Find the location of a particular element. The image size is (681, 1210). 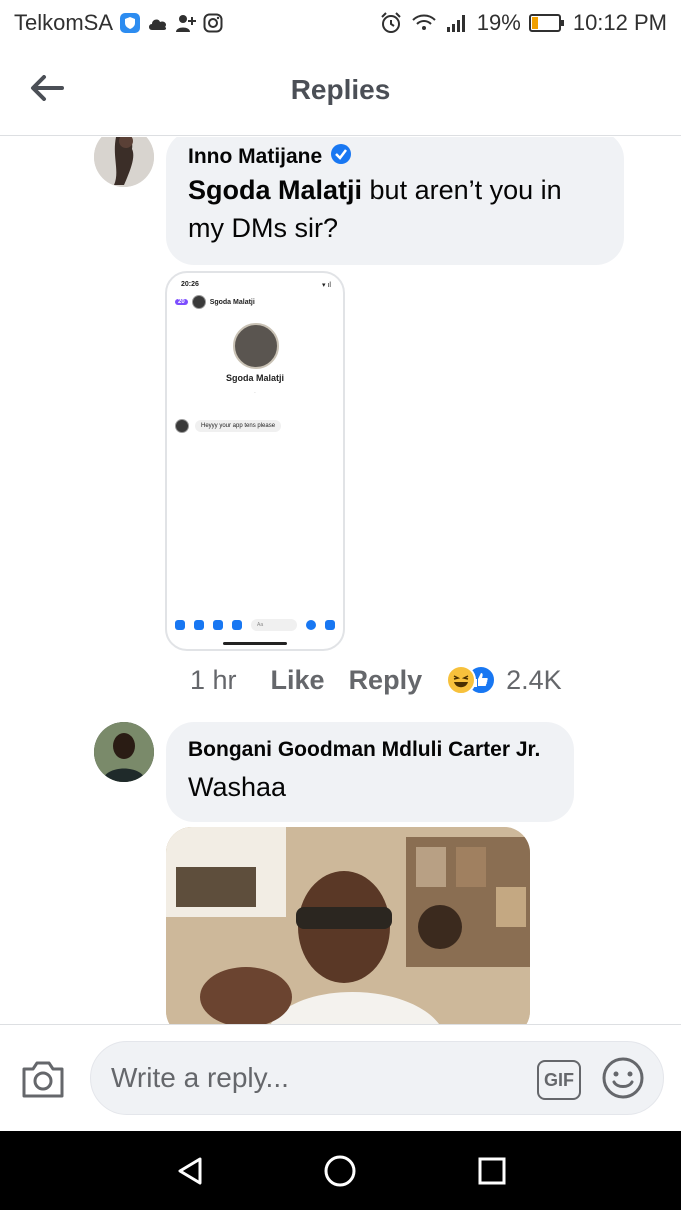

comment-time: 1 hr is located at coordinates (213, 679).